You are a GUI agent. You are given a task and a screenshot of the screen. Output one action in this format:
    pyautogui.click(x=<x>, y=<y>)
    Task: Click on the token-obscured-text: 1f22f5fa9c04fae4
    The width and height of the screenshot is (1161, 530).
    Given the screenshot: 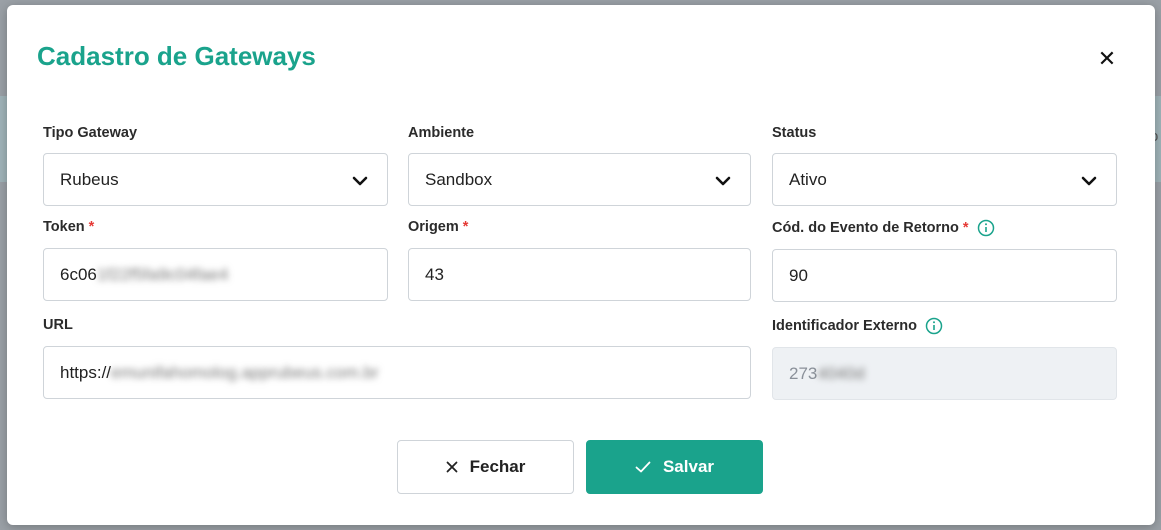 What is the action you would take?
    pyautogui.click(x=162, y=274)
    